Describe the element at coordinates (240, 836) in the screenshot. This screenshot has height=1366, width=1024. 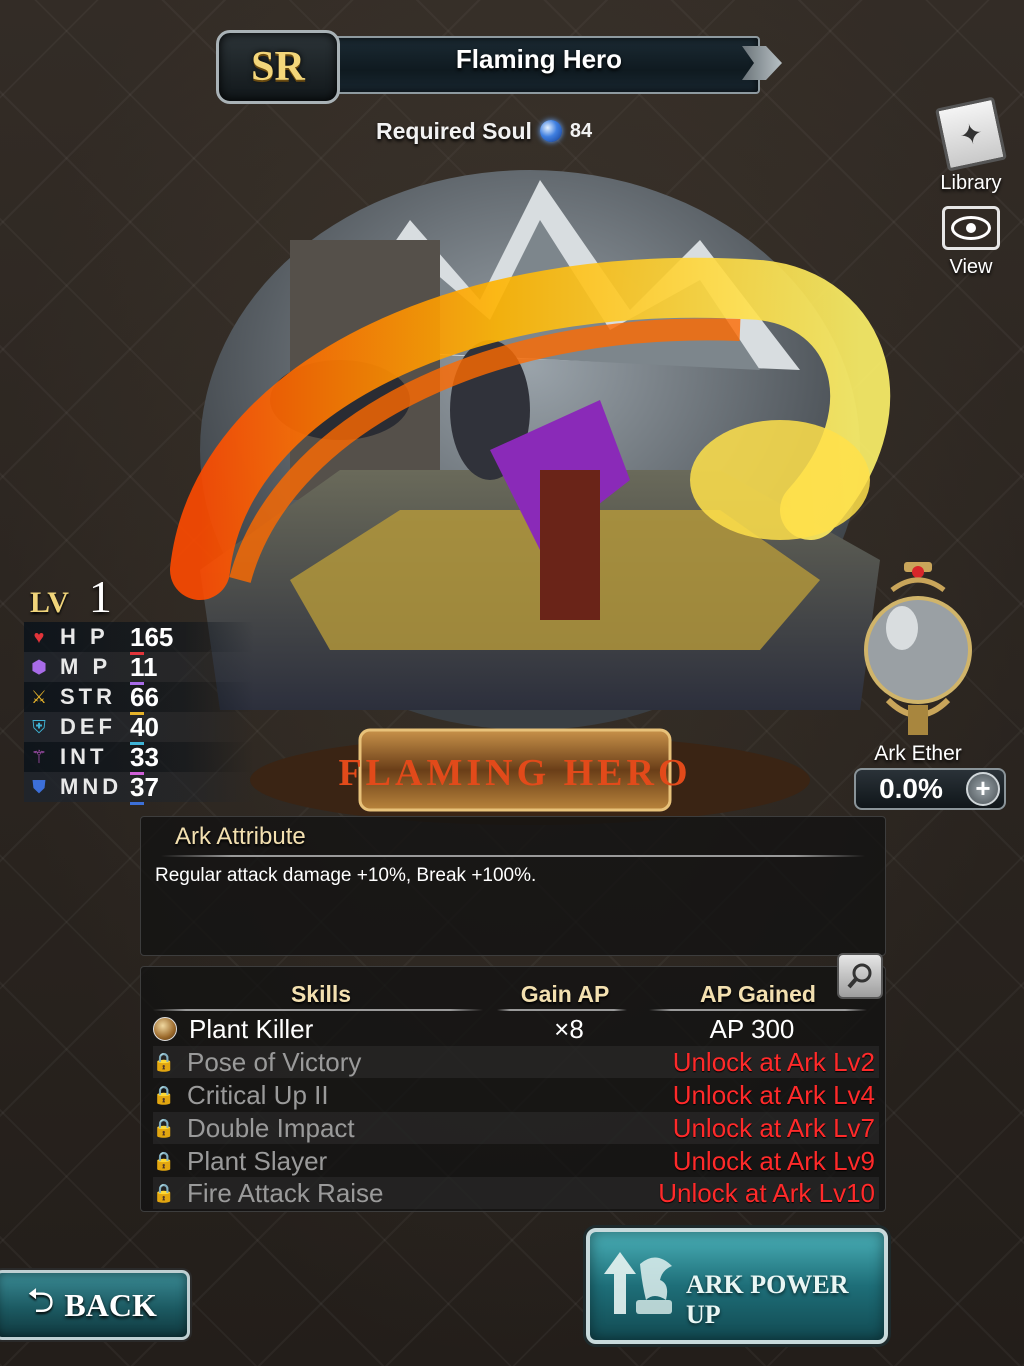
I see `ark-attribute-title: Ark Attribute` at that location.